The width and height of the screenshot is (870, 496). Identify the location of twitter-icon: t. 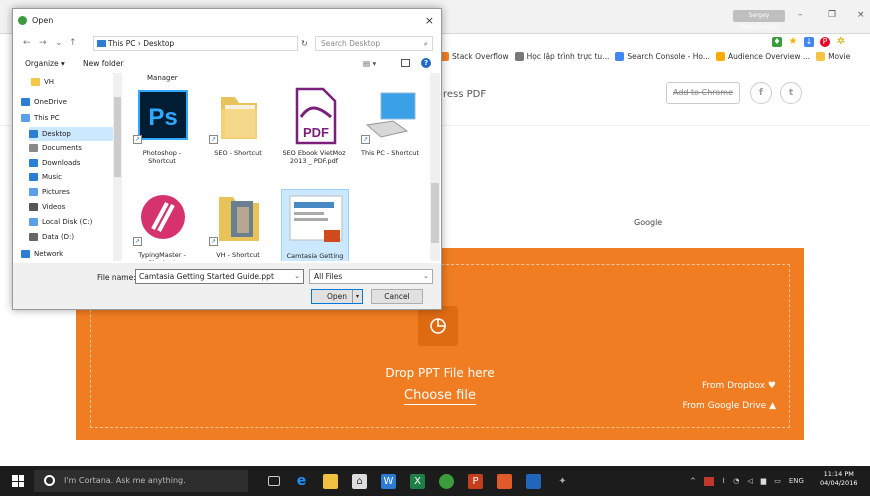
(791, 93).